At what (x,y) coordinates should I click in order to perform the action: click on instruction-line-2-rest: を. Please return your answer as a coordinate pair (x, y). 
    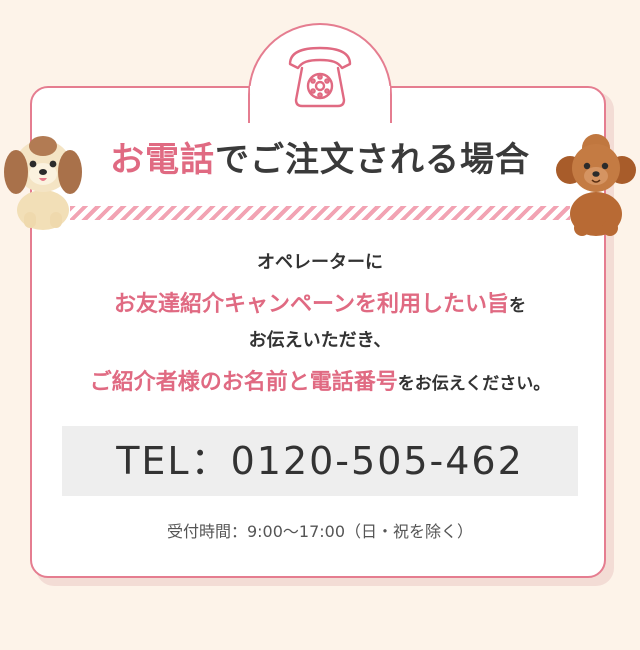
    Looking at the image, I should click on (517, 306).